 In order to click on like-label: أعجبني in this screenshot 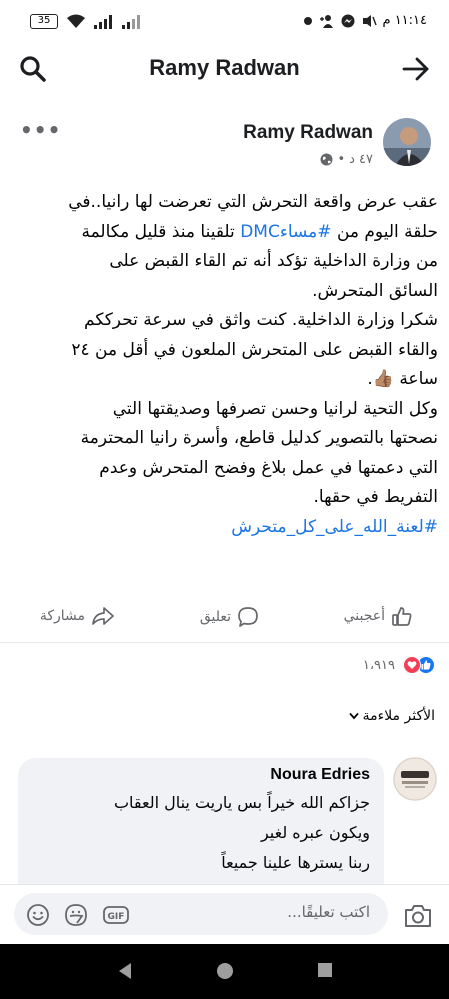, I will do `click(364, 616)`.